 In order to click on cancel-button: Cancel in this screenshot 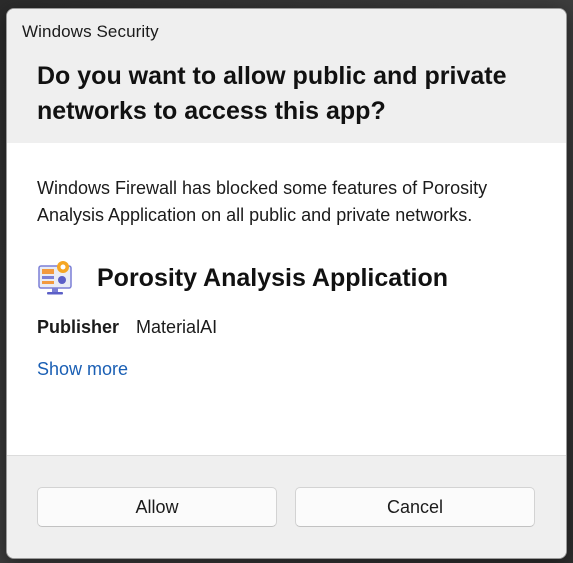, I will do `click(415, 507)`.